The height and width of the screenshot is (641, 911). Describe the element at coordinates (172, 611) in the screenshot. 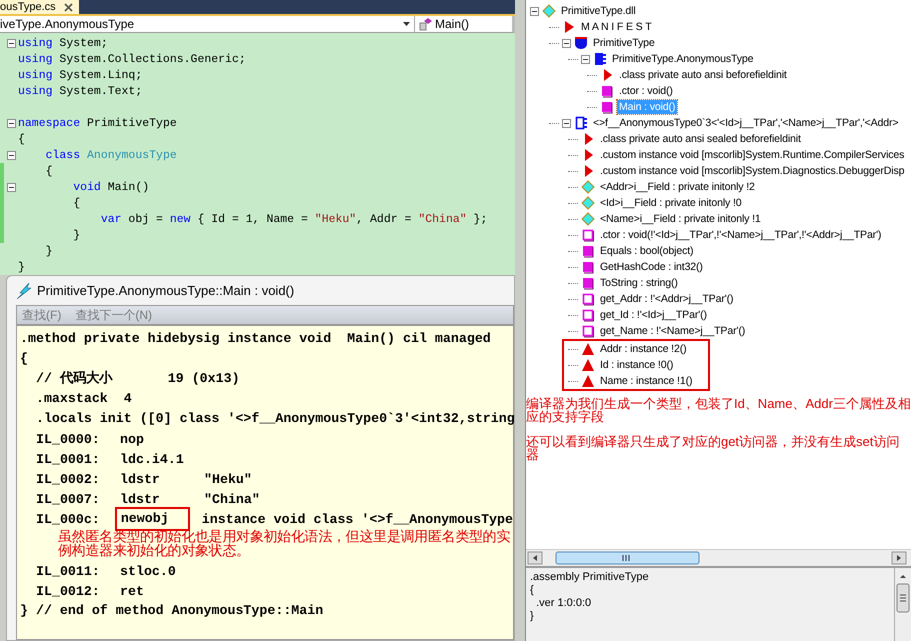

I see `il-line: } // end of method AnonymousType::Main` at that location.